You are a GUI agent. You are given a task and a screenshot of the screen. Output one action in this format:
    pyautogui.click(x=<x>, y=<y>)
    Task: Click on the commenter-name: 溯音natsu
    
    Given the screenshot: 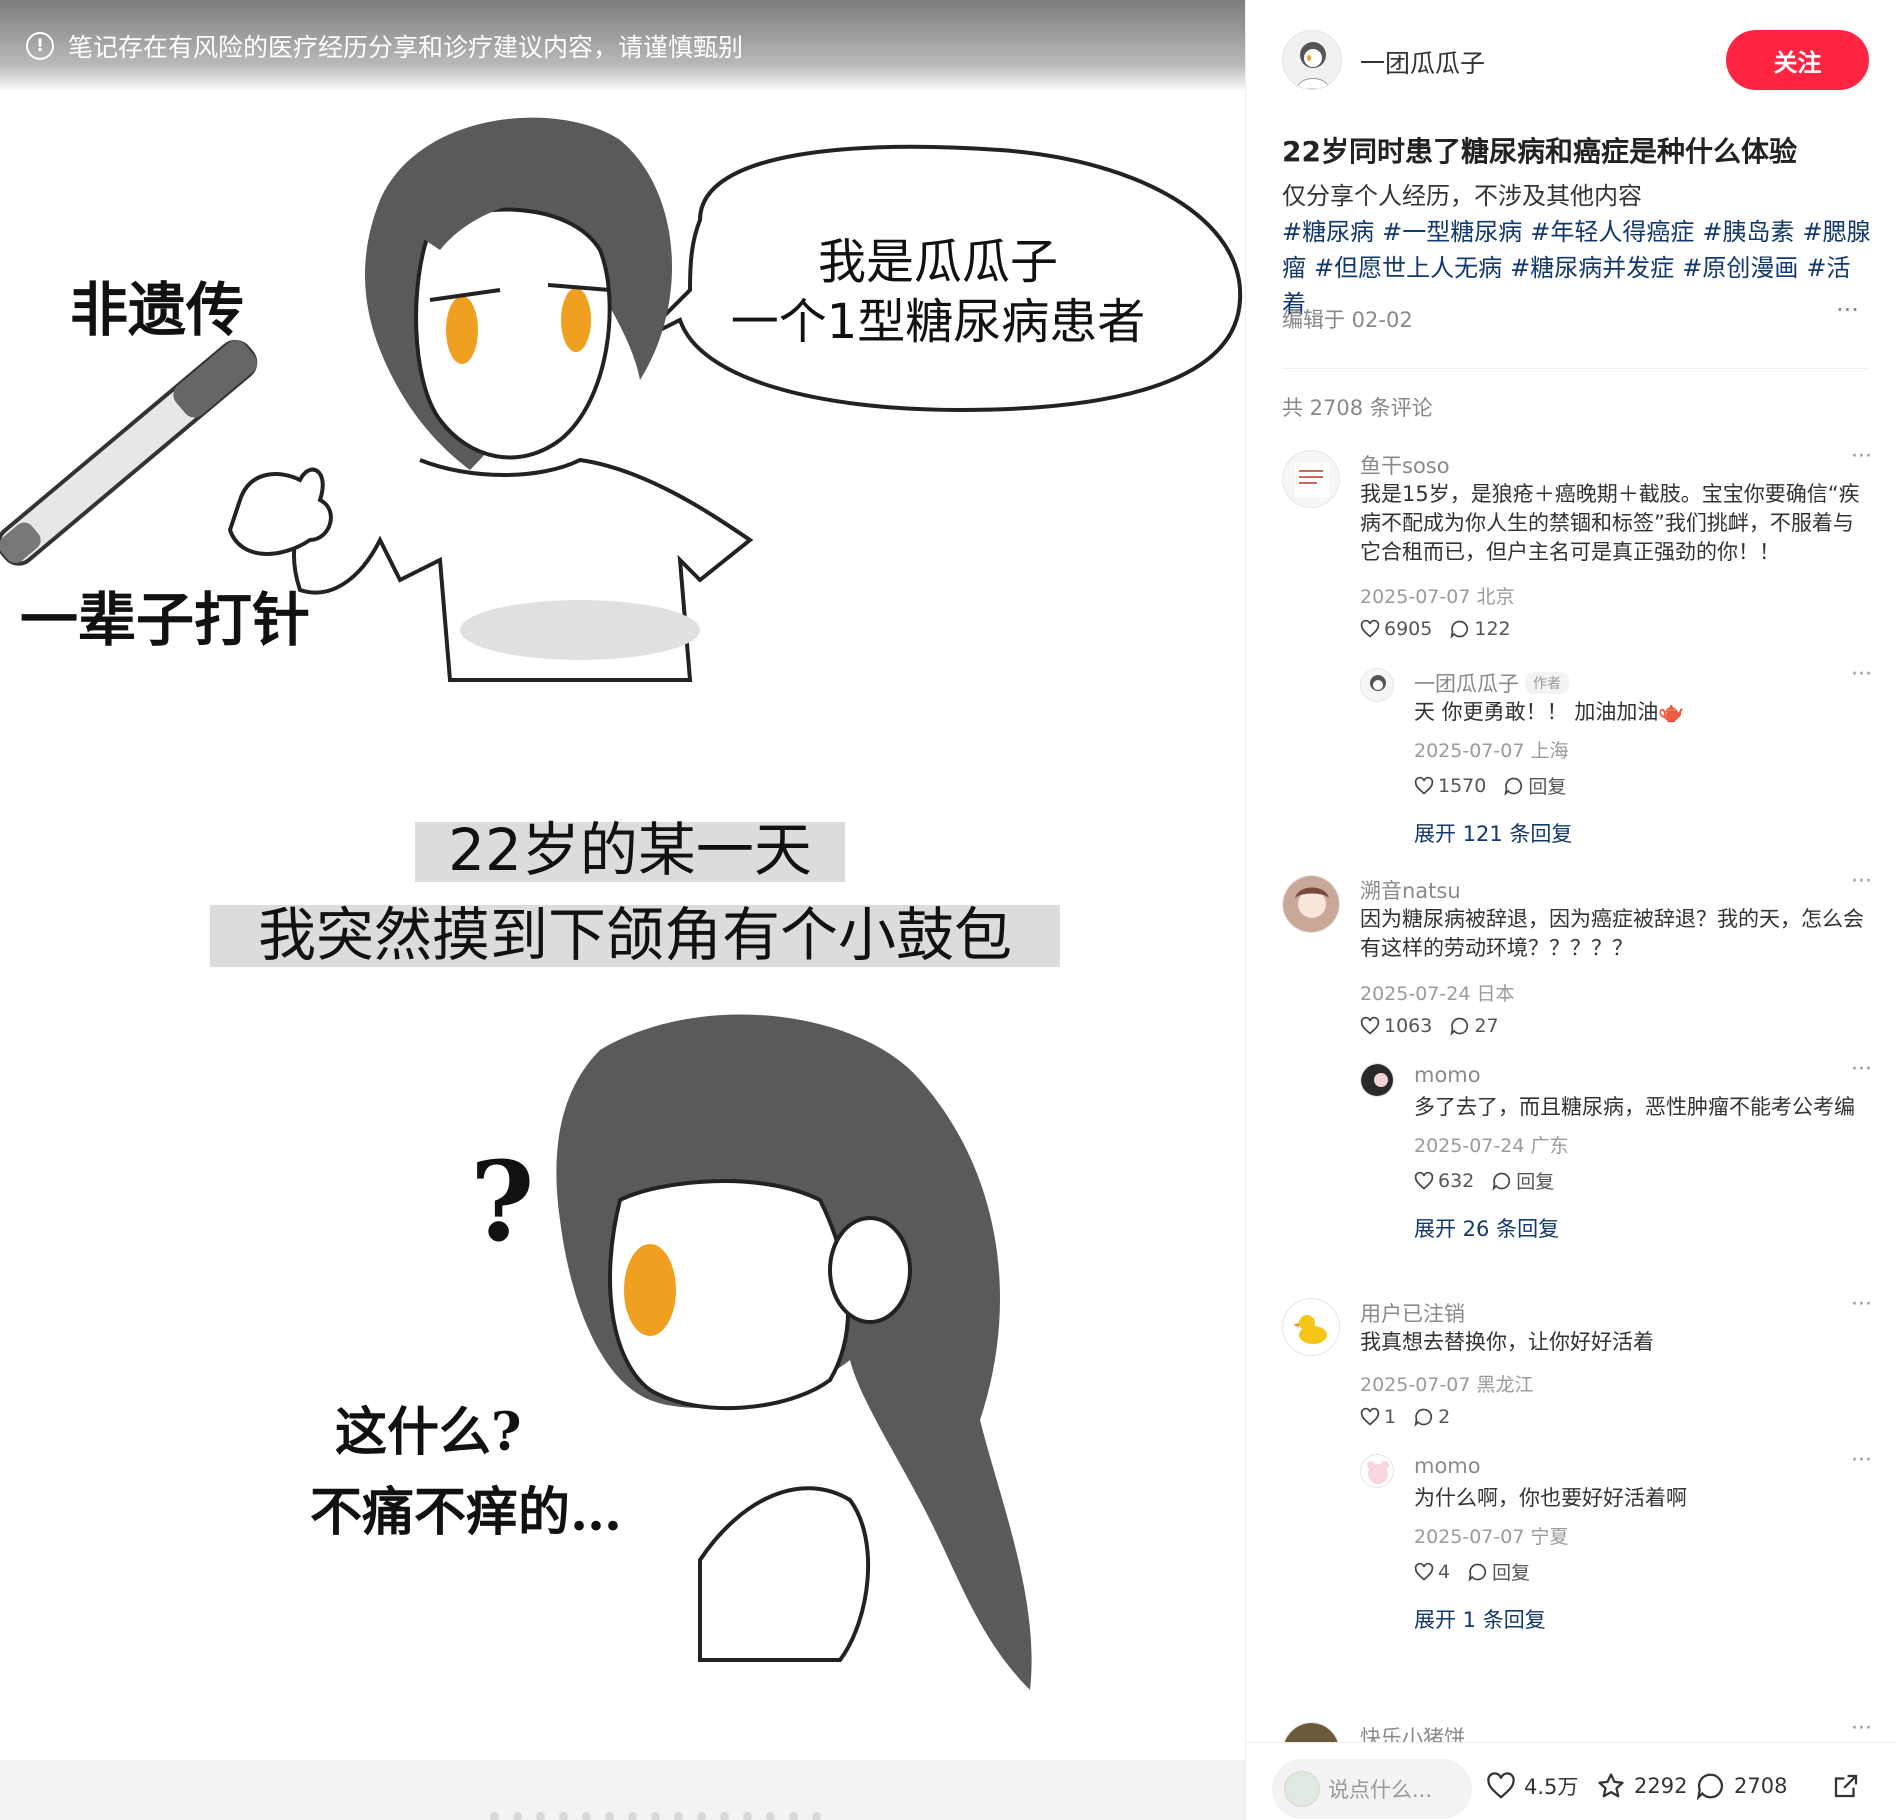 What is the action you would take?
    pyautogui.click(x=1410, y=890)
    